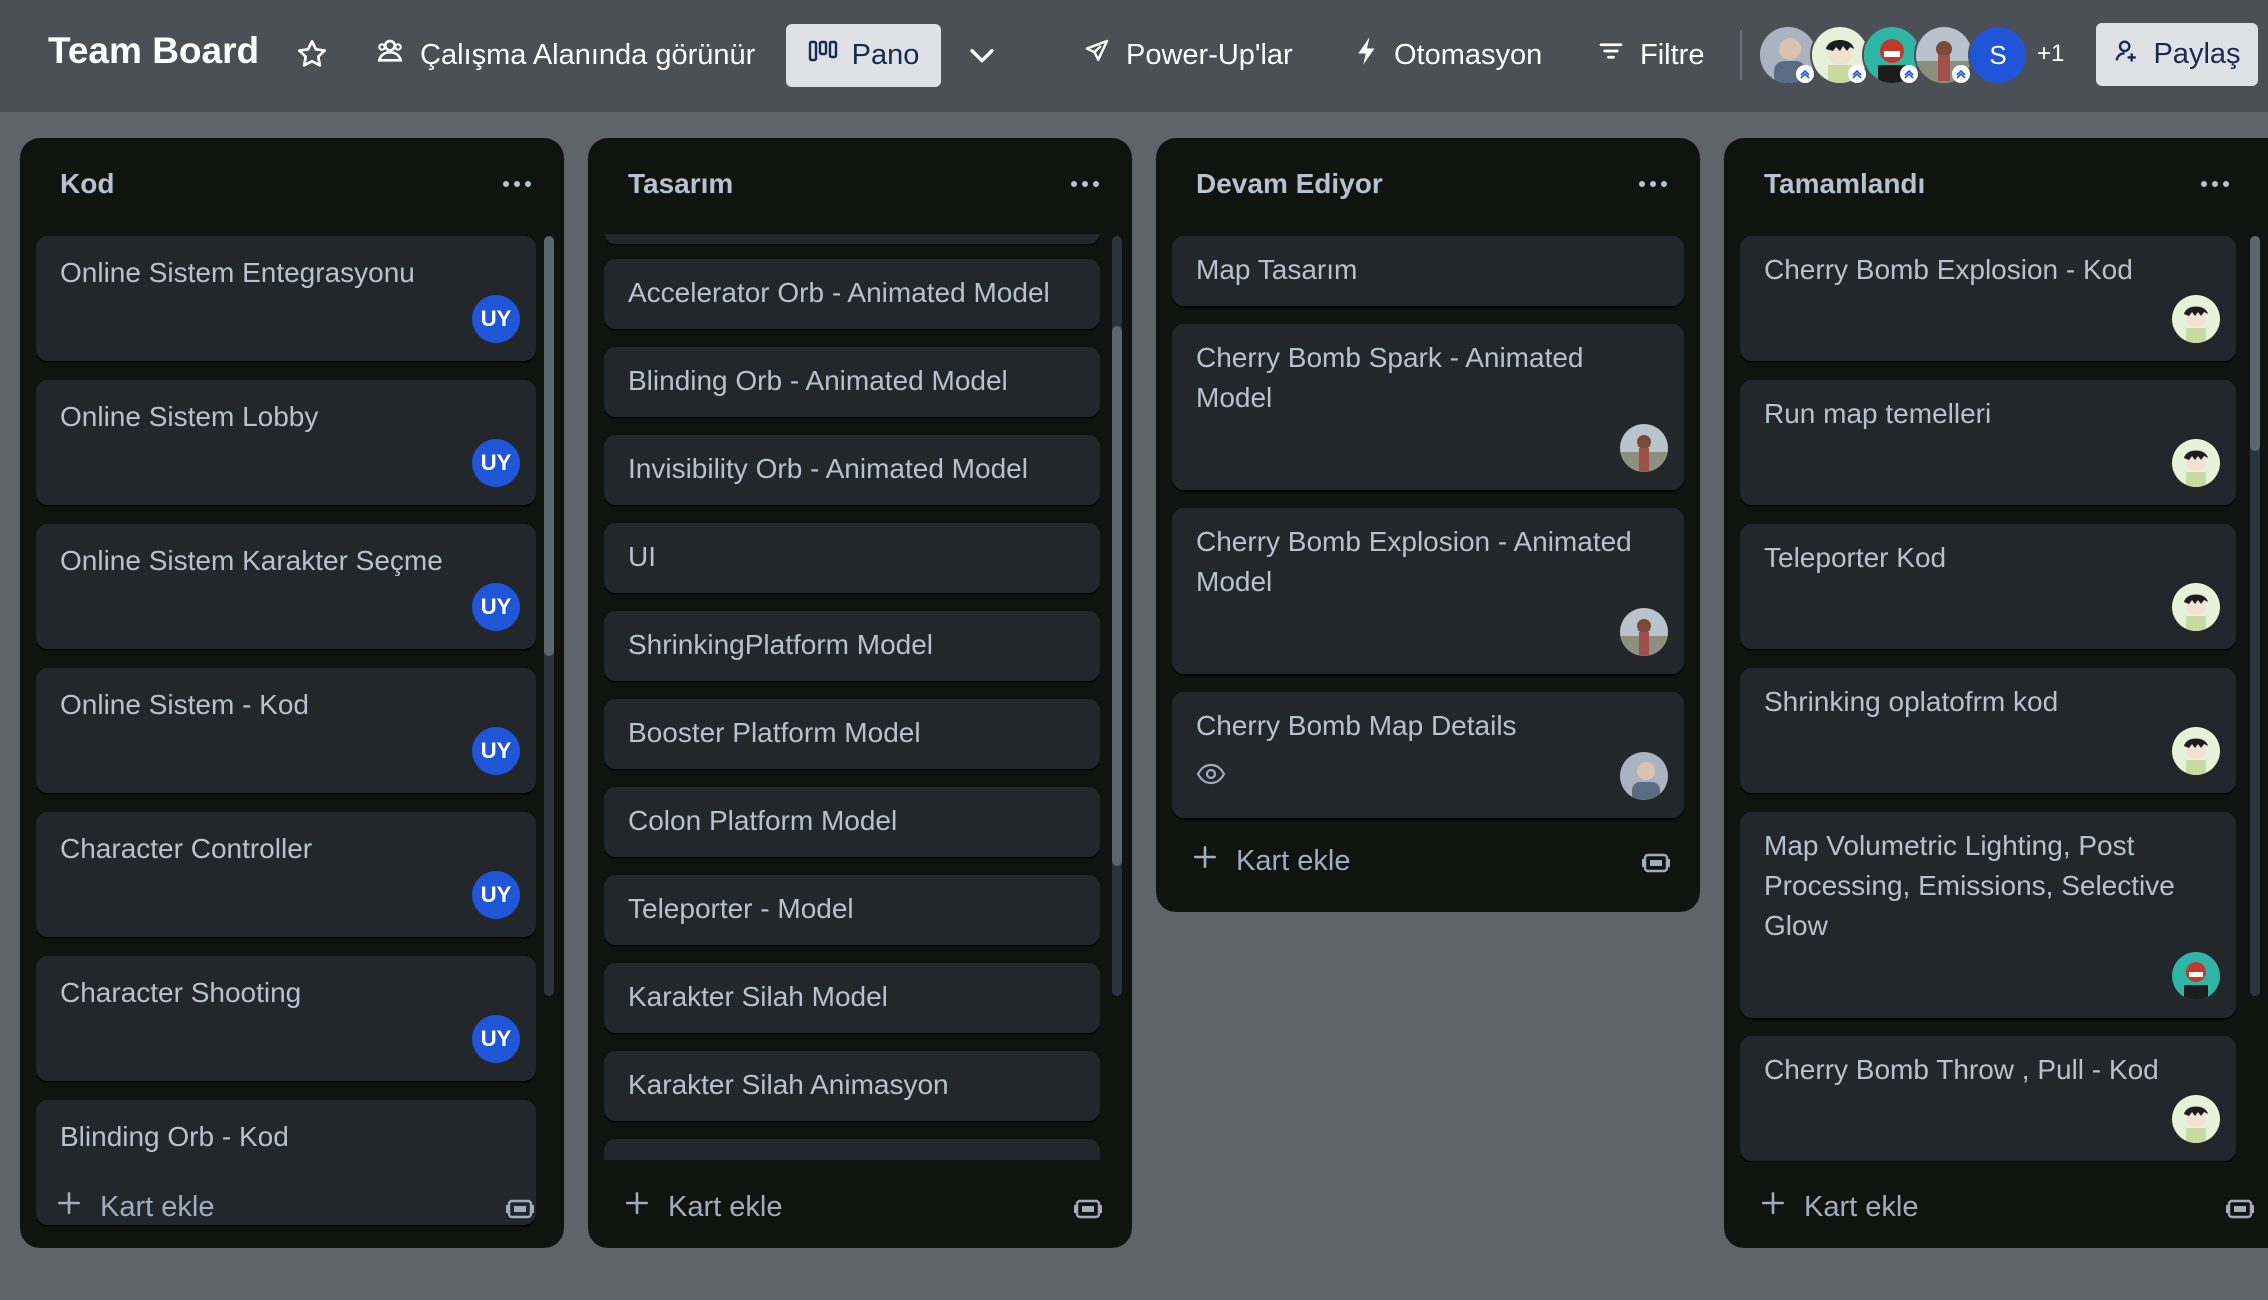 Image resolution: width=2268 pixels, height=1300 pixels. Describe the element at coordinates (286, 298) in the screenshot. I see `card: Online Sistem Entegrasyonu UY` at that location.